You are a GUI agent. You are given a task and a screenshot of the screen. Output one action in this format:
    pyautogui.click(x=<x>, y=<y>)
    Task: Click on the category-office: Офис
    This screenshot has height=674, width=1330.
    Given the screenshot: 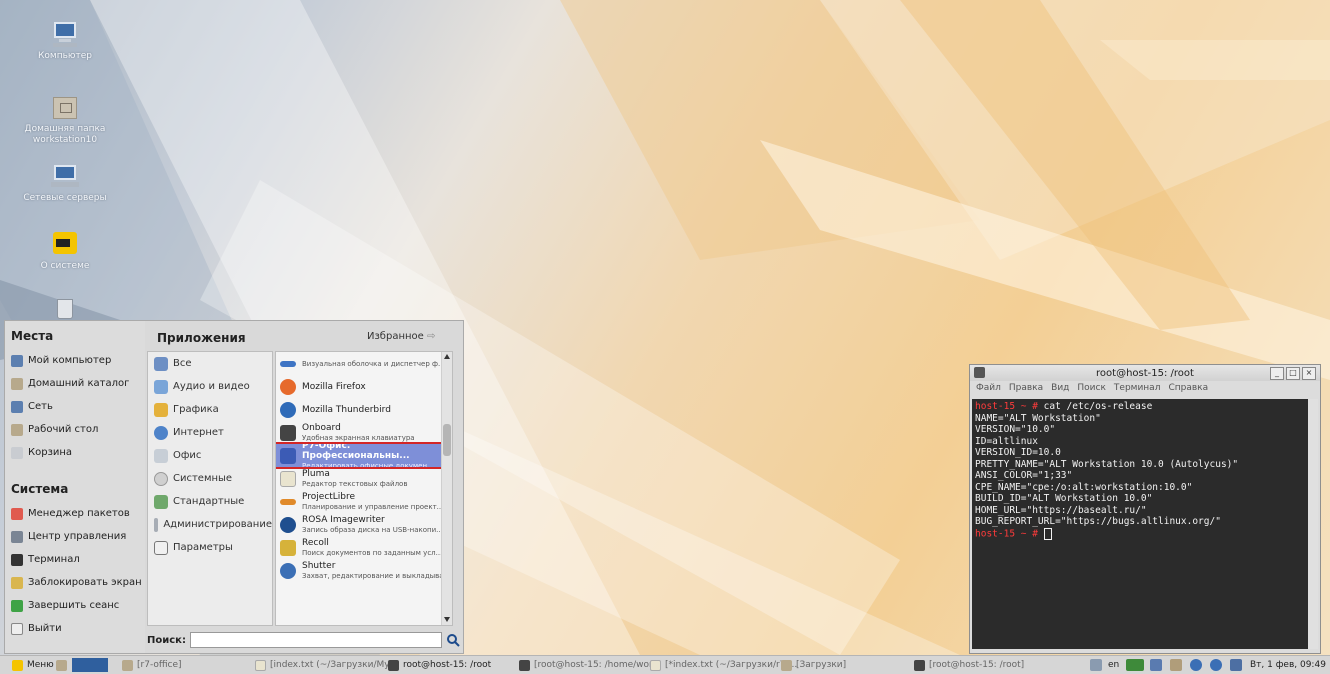 What is the action you would take?
    pyautogui.click(x=210, y=455)
    